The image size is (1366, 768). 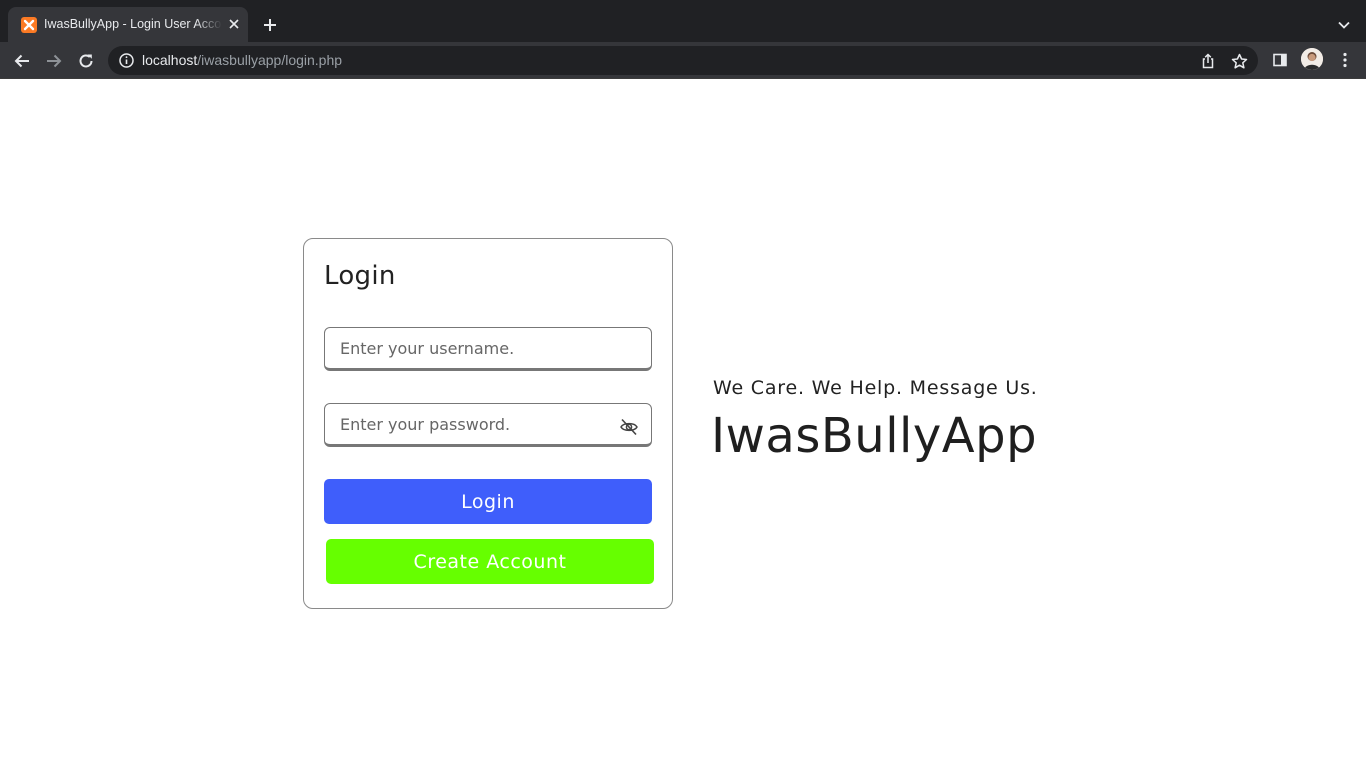 What do you see at coordinates (22, 61) in the screenshot?
I see `arrow-left-icon` at bounding box center [22, 61].